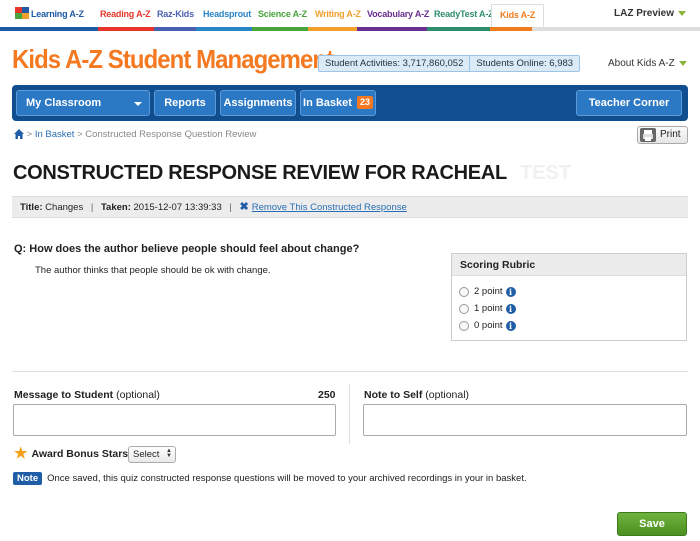  I want to click on taken-value: 2015-12-07 13:39:33, so click(177, 207).